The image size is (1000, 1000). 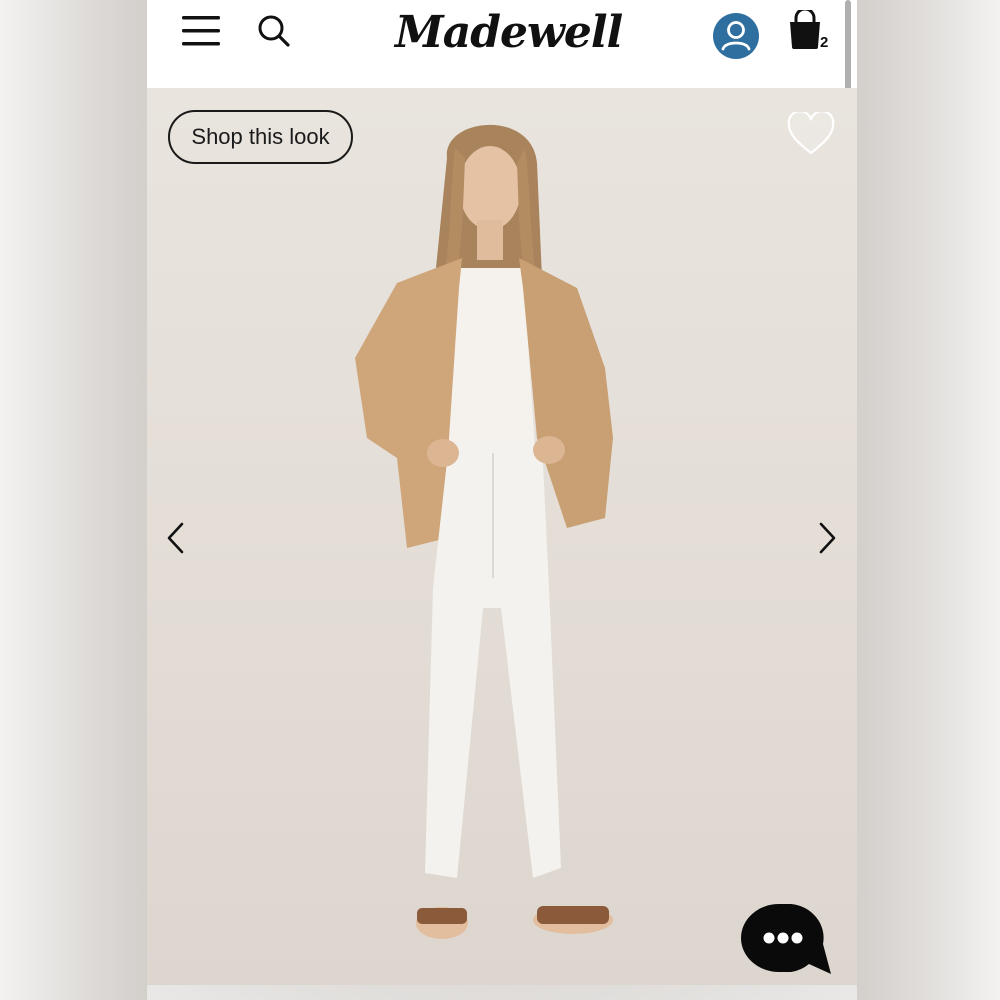 I want to click on bag-count-badge: 2, so click(x=824, y=42).